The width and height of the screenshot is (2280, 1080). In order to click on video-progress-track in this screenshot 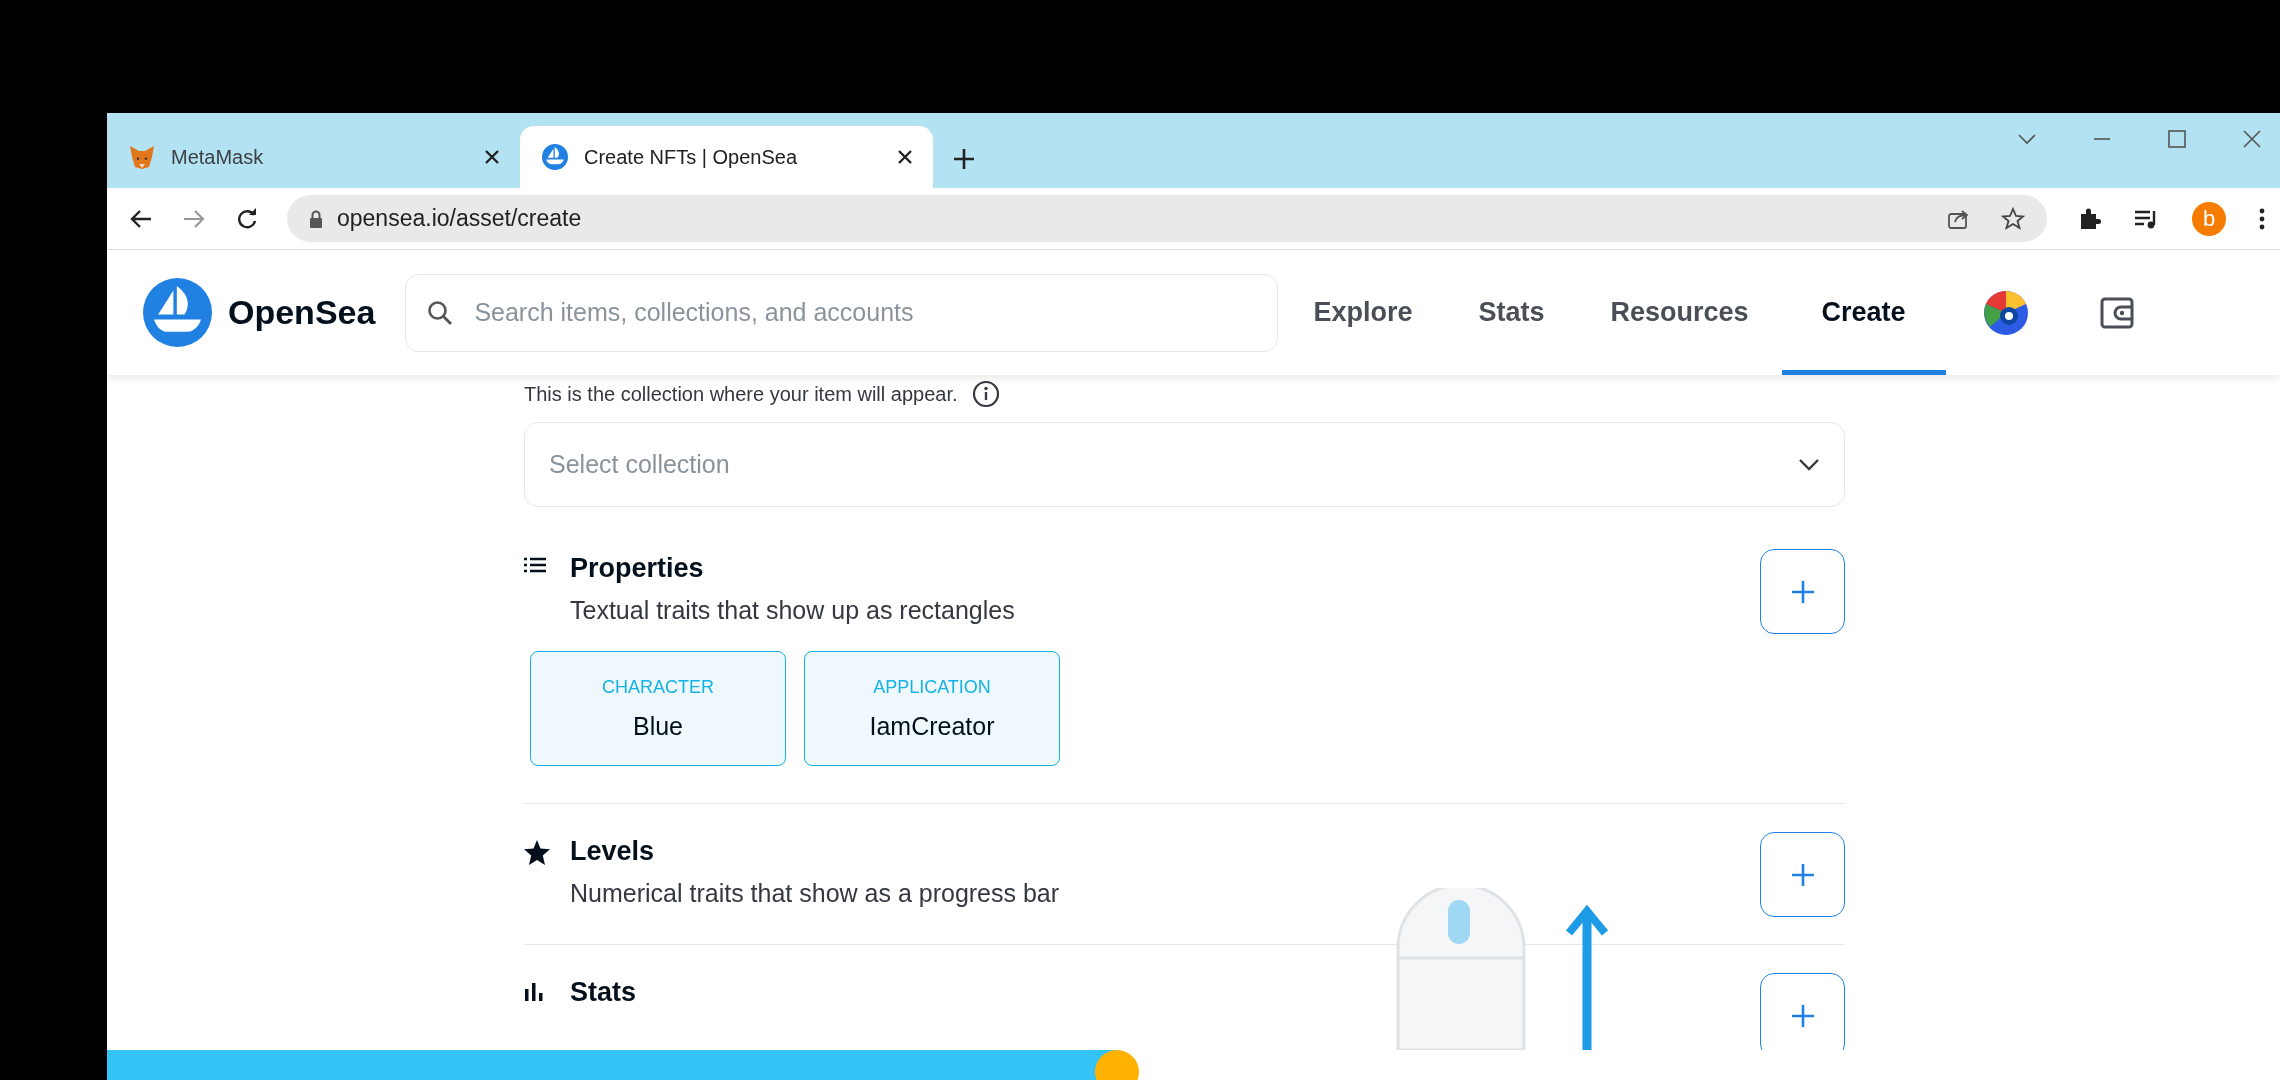, I will do `click(1193, 1065)`.